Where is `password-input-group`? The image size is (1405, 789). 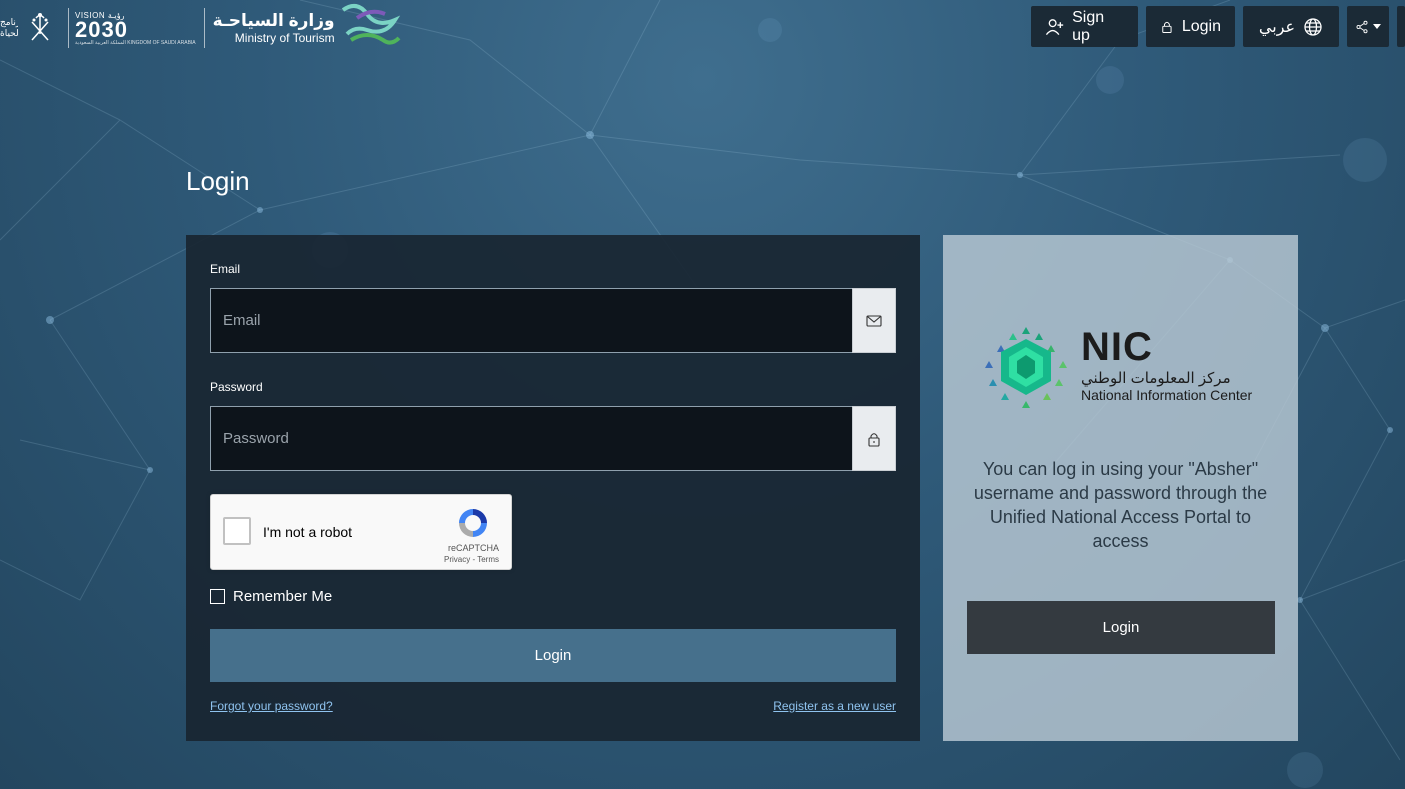 password-input-group is located at coordinates (553, 438).